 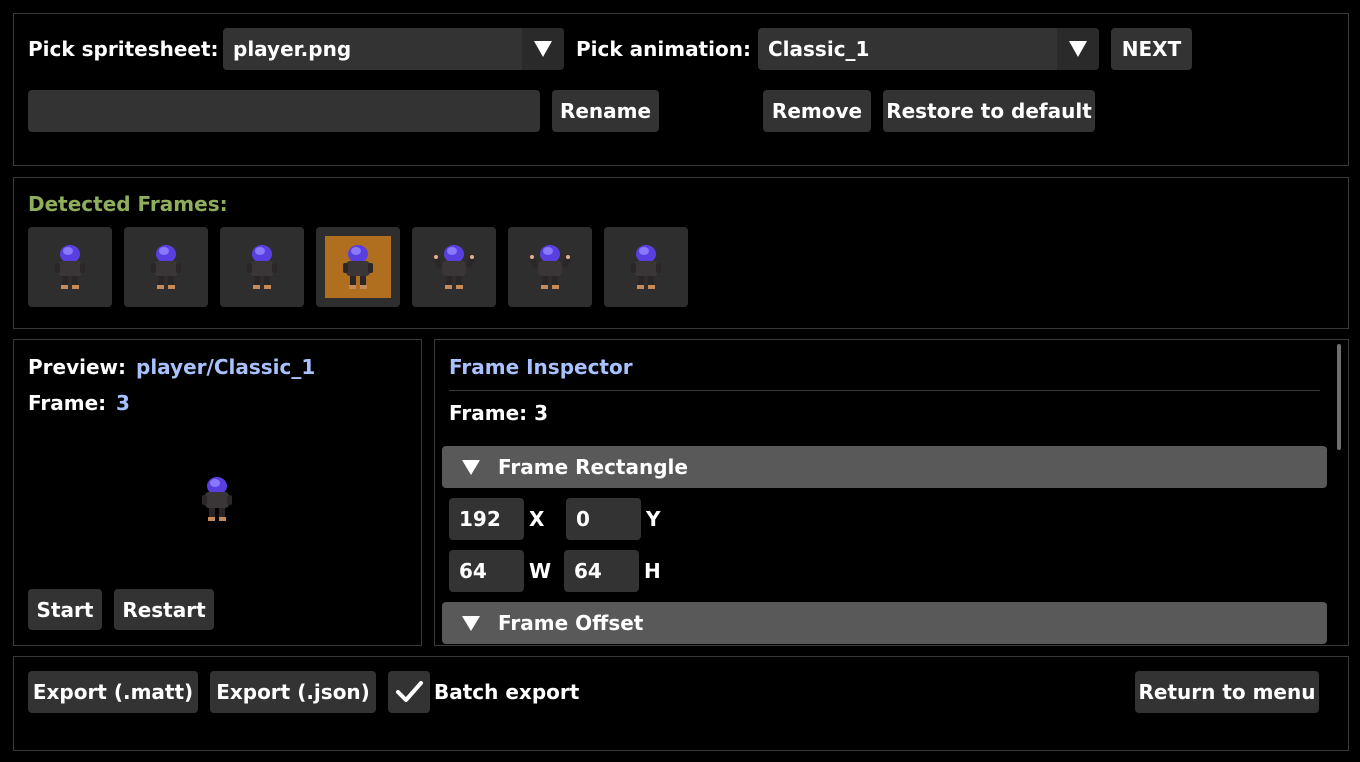 I want to click on preview-frame-label: Frame:, so click(x=67, y=403).